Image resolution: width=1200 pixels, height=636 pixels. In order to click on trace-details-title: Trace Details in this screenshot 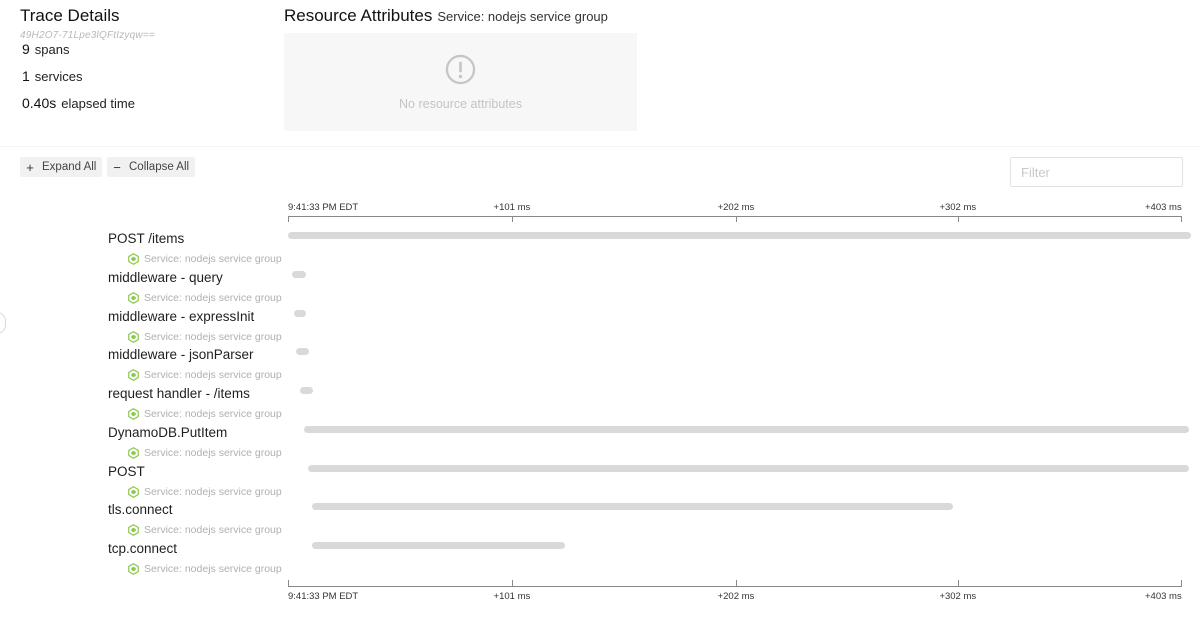, I will do `click(70, 15)`.